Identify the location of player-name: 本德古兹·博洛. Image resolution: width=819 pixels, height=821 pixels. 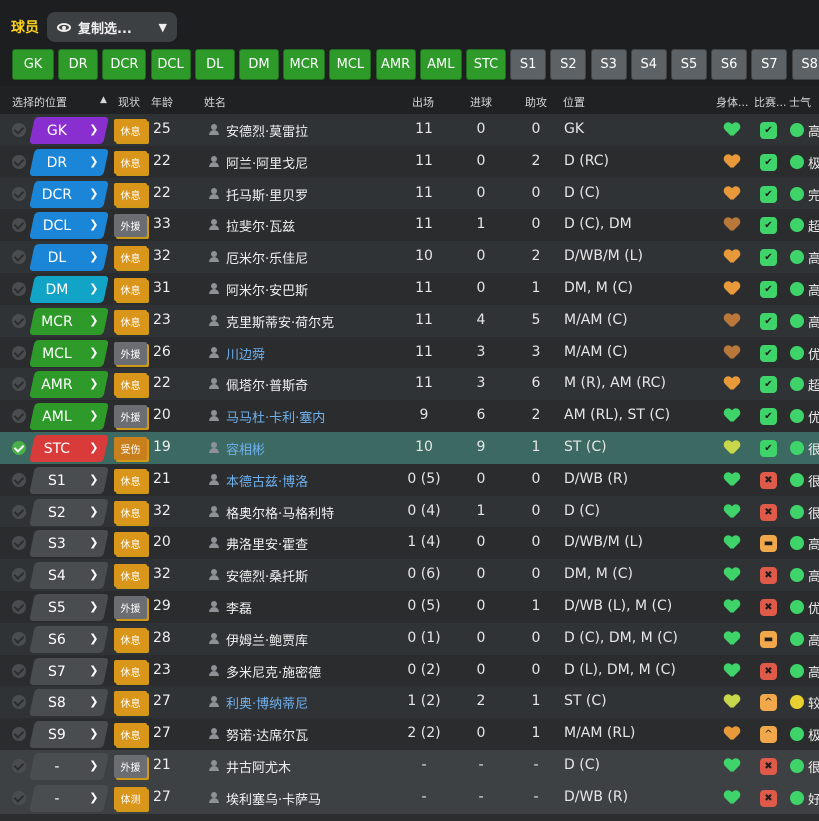
(267, 480).